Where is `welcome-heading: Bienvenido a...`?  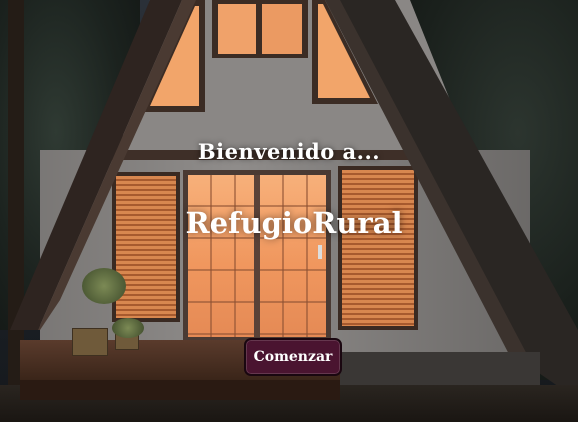
welcome-heading: Bienvenido a... is located at coordinates (289, 151).